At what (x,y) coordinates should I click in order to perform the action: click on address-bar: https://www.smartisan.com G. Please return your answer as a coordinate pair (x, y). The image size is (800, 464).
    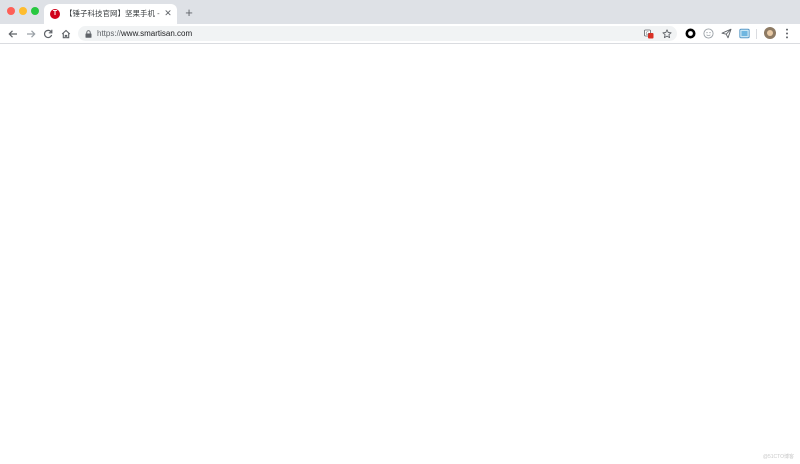
    Looking at the image, I should click on (377, 33).